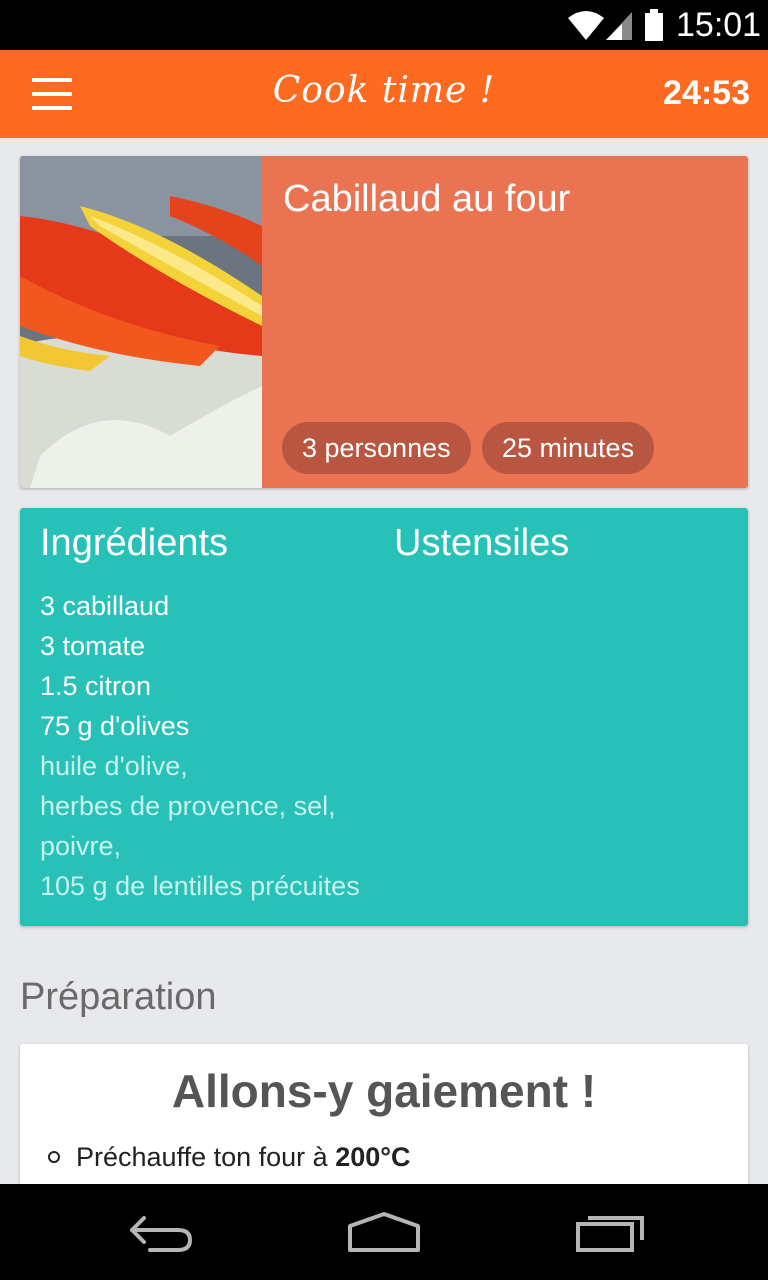 This screenshot has width=768, height=1280. I want to click on recipe-title: Cabillaud au four, so click(427, 199).